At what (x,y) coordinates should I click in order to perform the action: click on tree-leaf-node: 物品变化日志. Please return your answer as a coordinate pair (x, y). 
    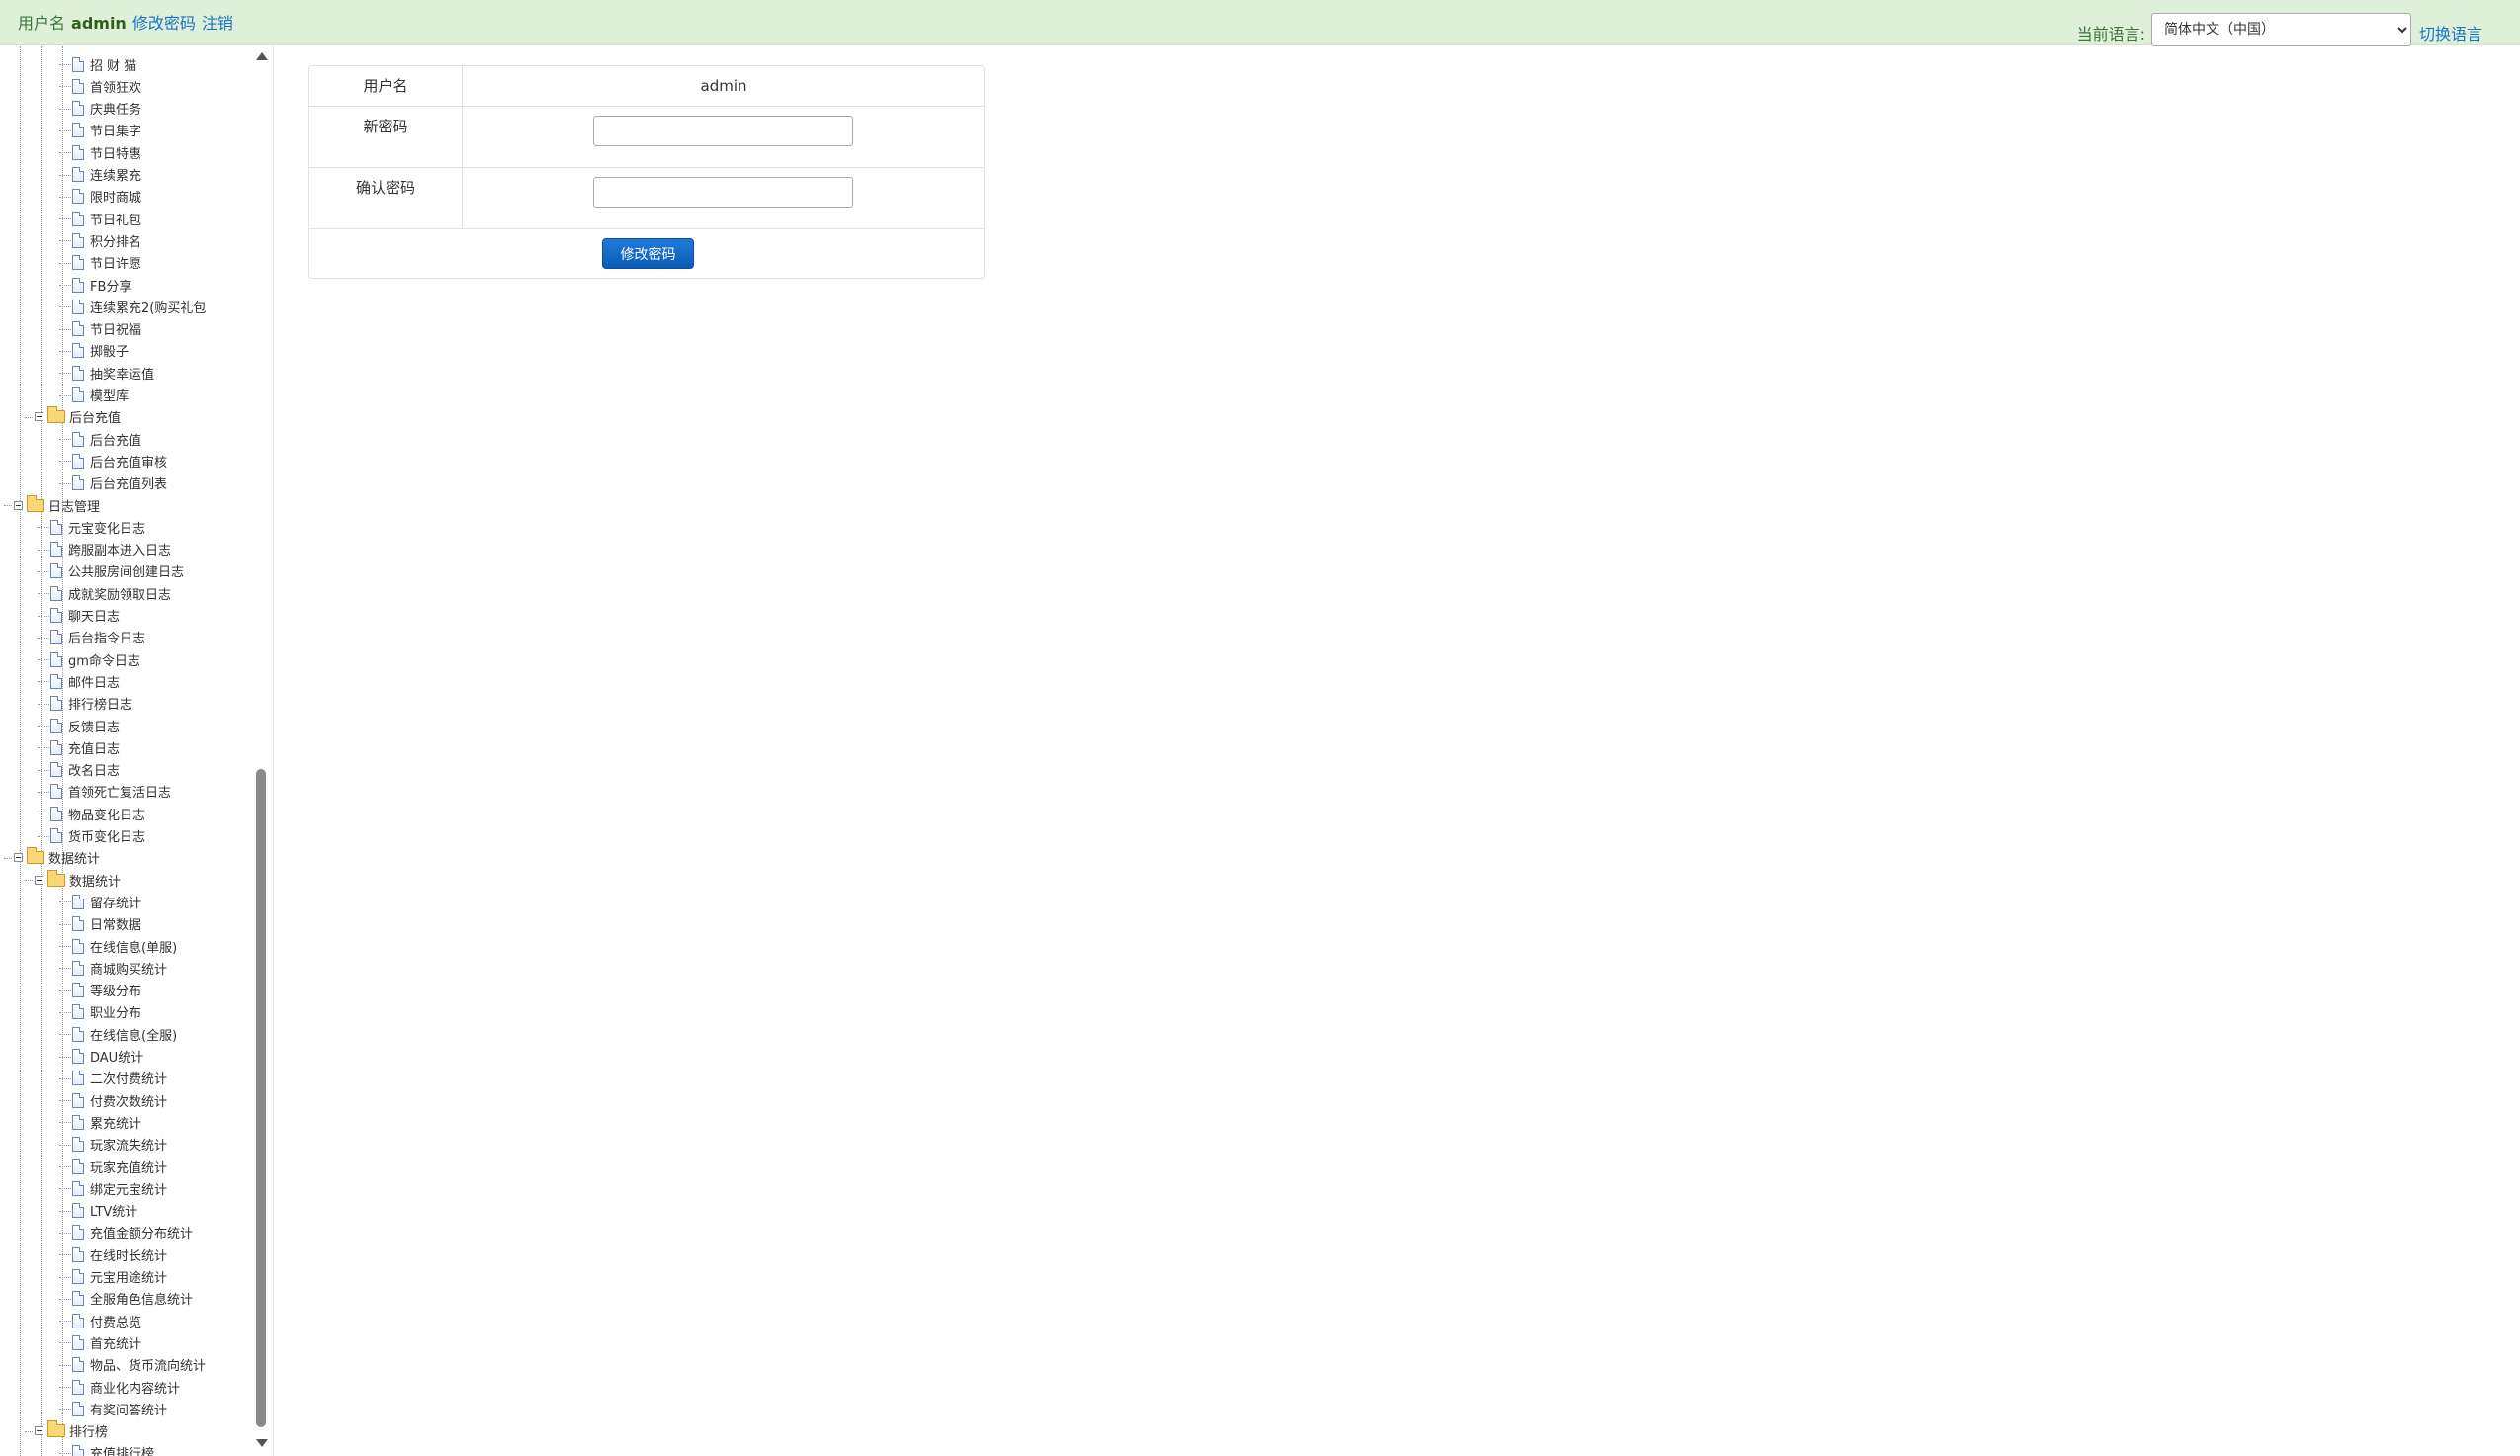
    Looking at the image, I should click on (97, 813).